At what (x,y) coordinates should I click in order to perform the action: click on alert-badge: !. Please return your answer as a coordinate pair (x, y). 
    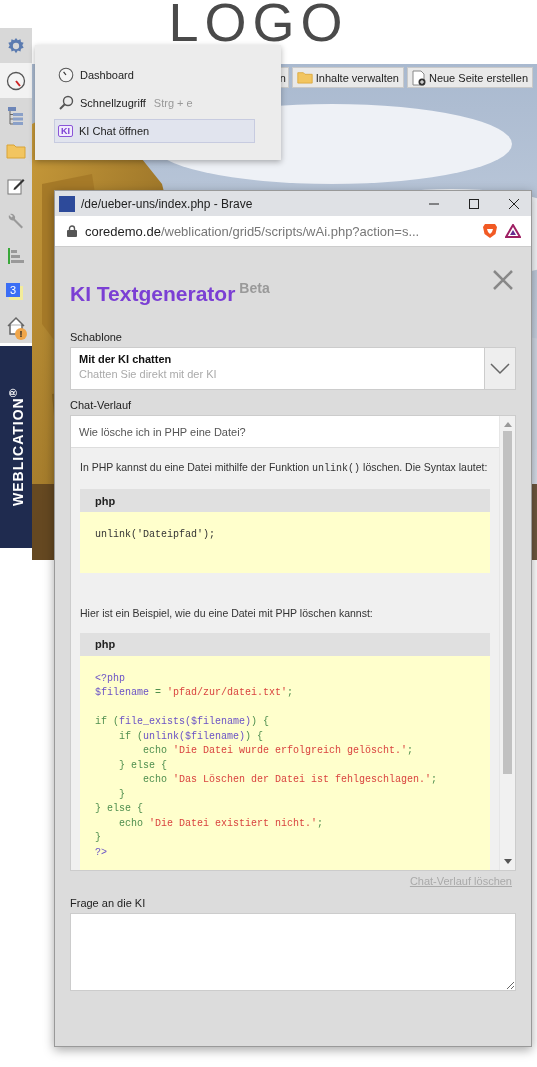
    Looking at the image, I should click on (21, 334).